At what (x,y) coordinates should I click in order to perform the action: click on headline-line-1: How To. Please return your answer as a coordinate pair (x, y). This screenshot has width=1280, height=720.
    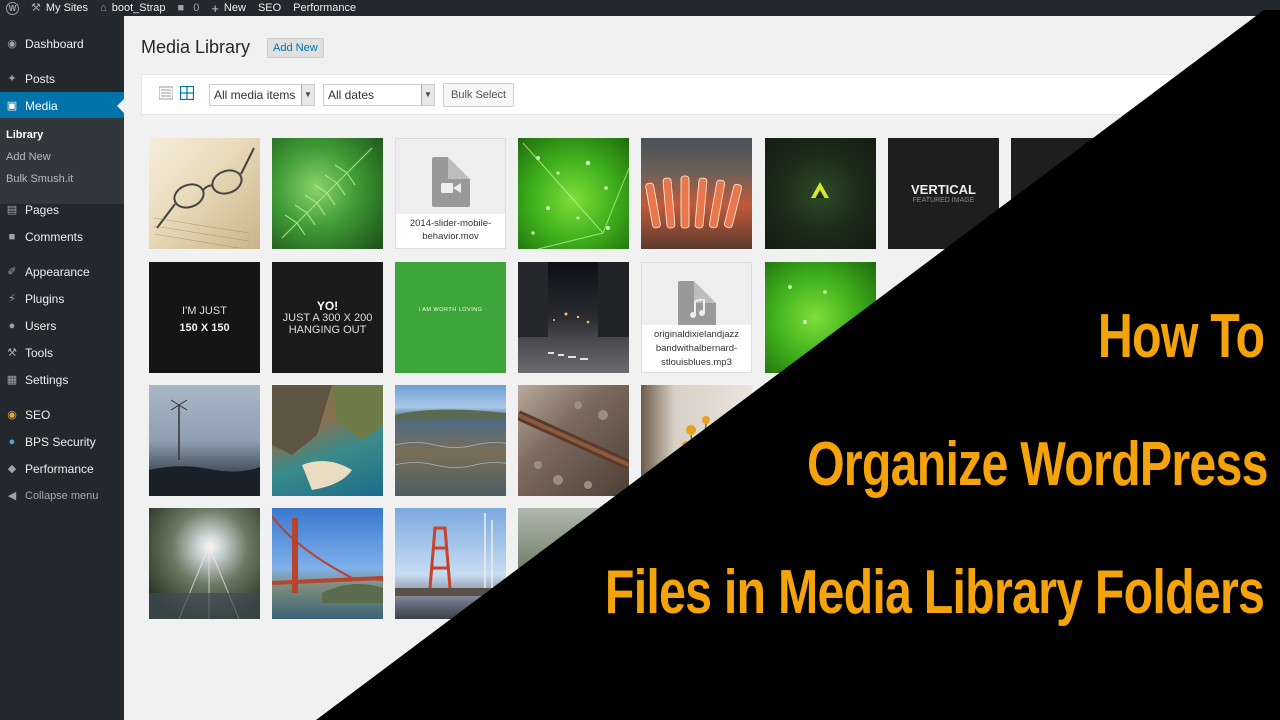
    Looking at the image, I should click on (1181, 336).